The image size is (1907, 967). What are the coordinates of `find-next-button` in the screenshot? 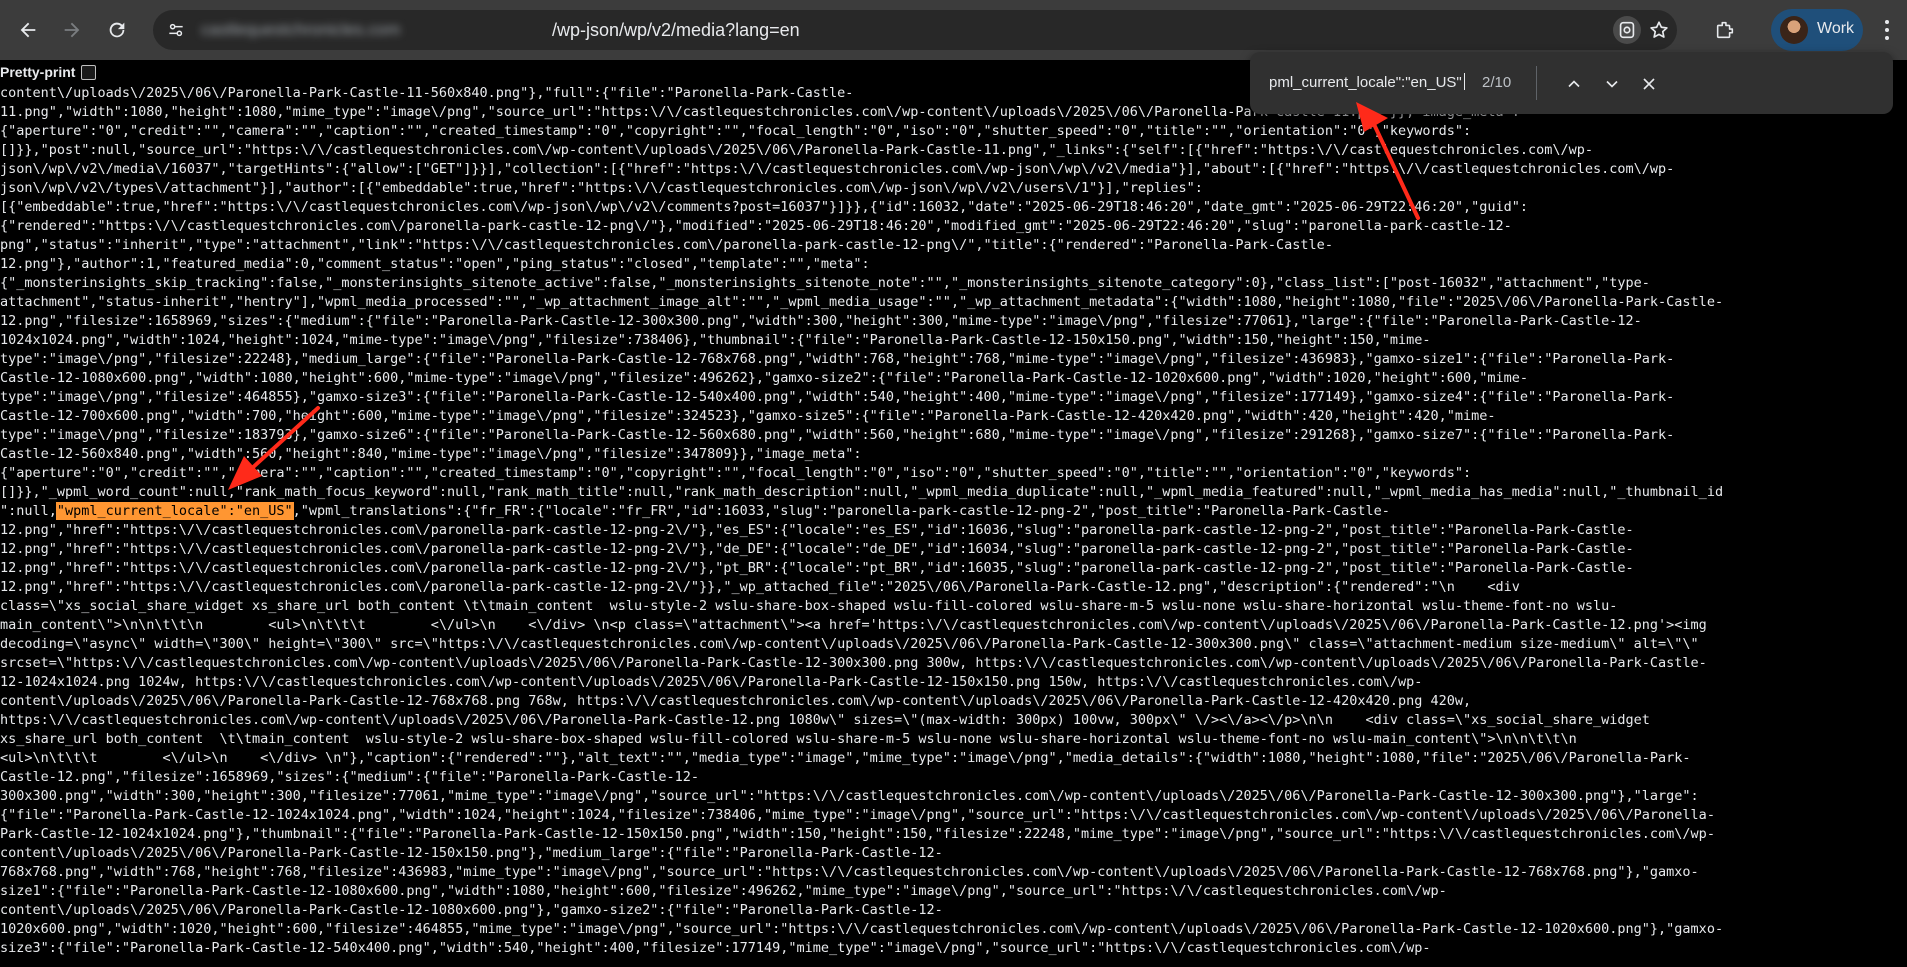 It's located at (1612, 84).